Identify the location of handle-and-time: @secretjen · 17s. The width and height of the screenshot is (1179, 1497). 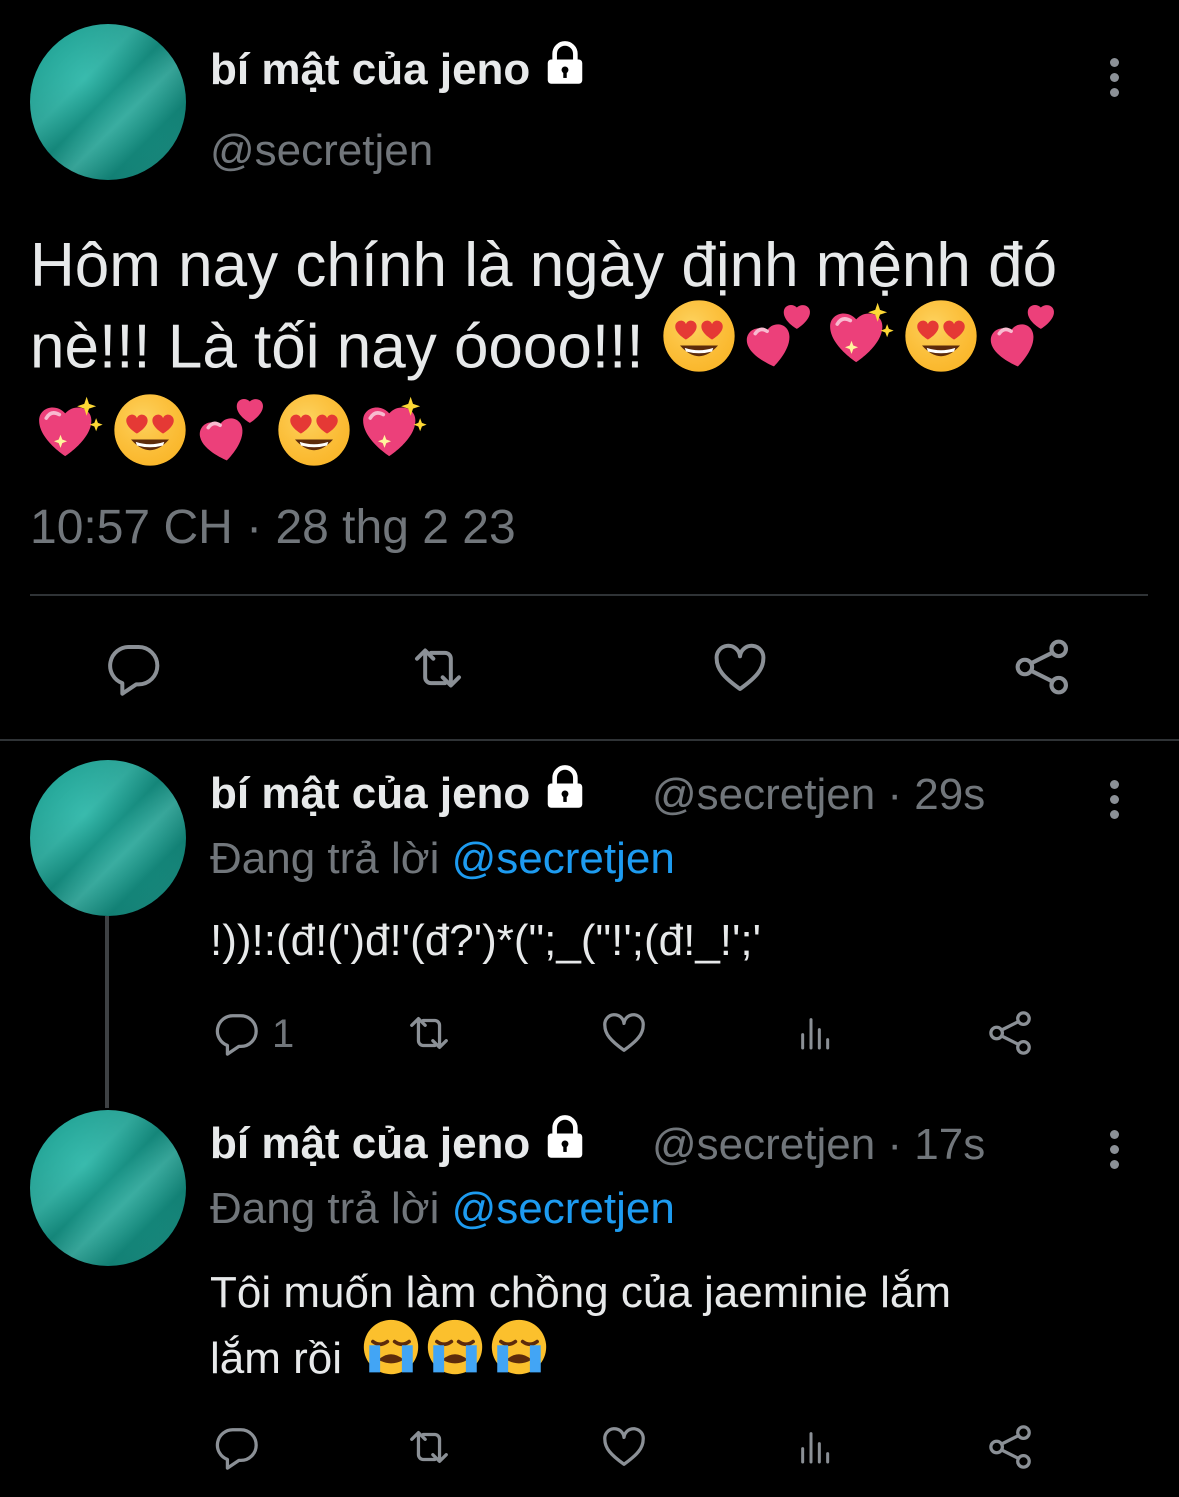
(818, 1145).